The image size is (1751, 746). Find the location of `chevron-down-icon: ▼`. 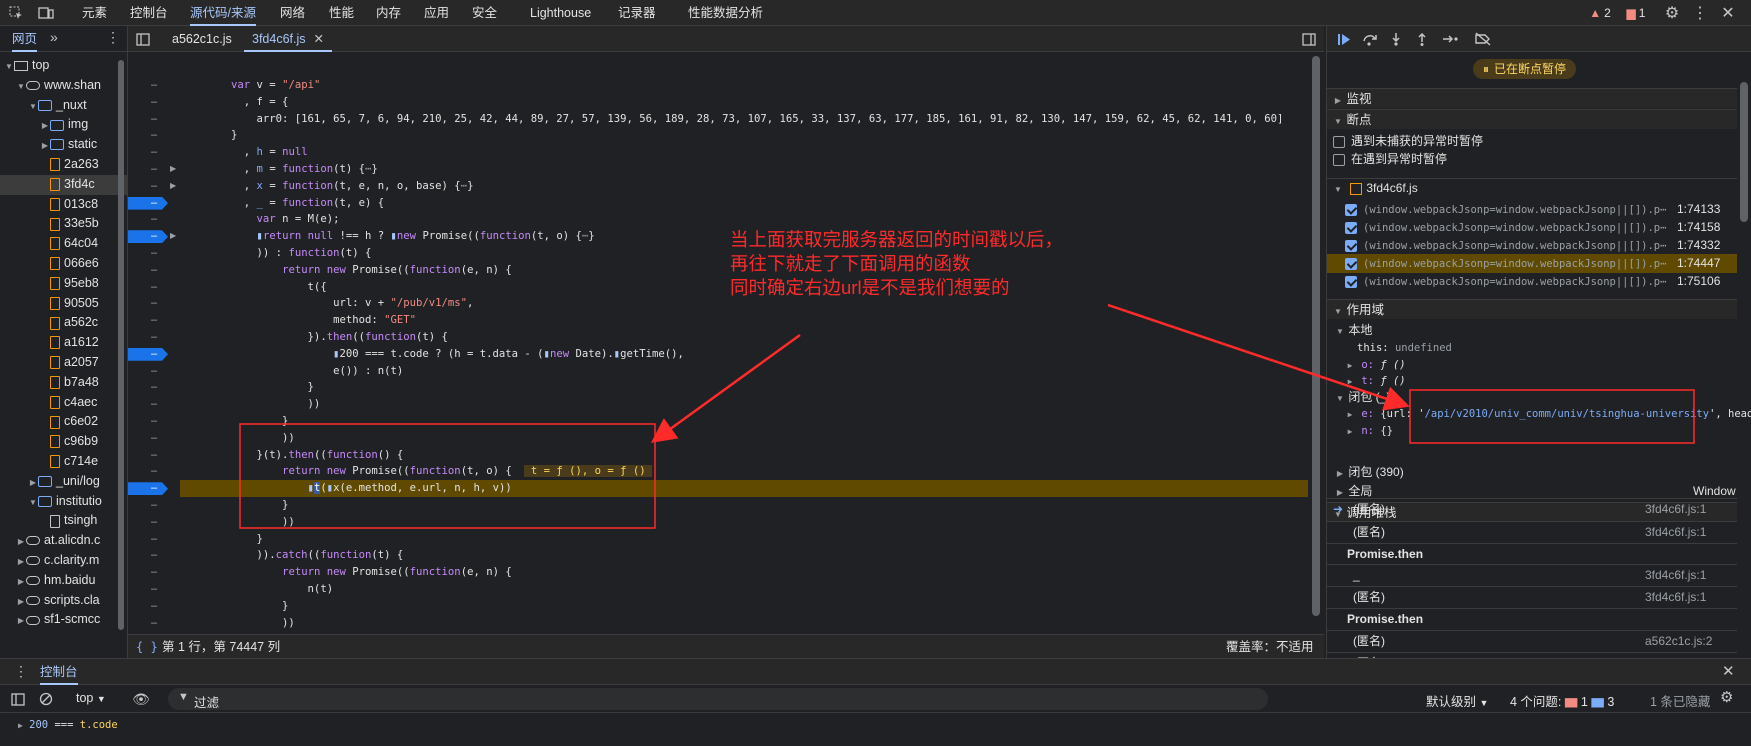

chevron-down-icon: ▼ is located at coordinates (33, 107).